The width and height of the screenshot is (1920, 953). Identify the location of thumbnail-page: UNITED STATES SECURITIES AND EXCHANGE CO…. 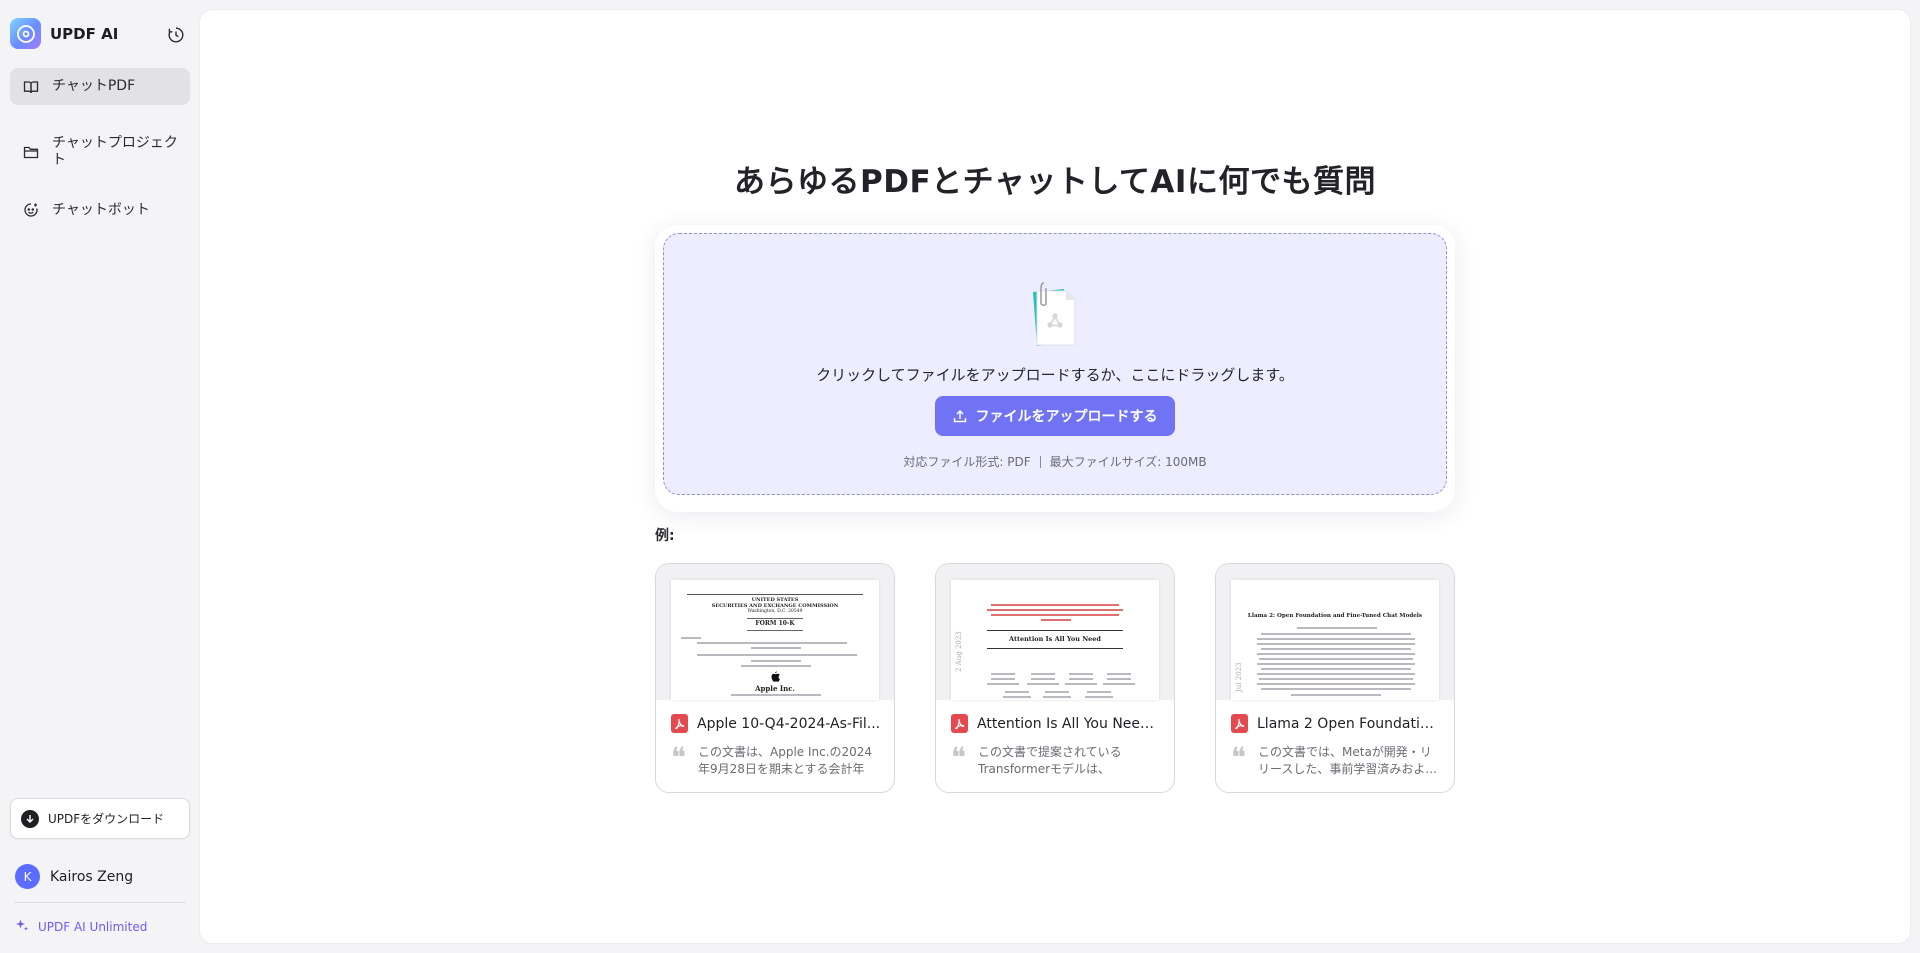
(775, 640).